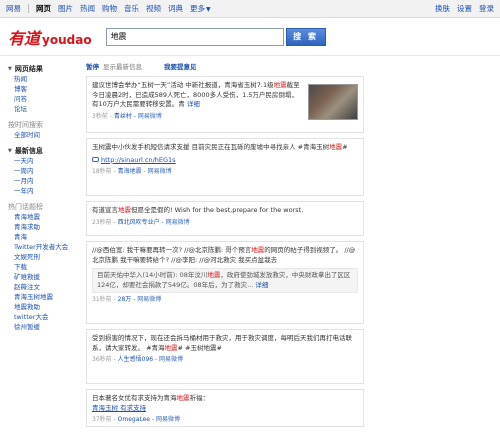  I want to click on feedback-link: 我要提意见, so click(180, 66).